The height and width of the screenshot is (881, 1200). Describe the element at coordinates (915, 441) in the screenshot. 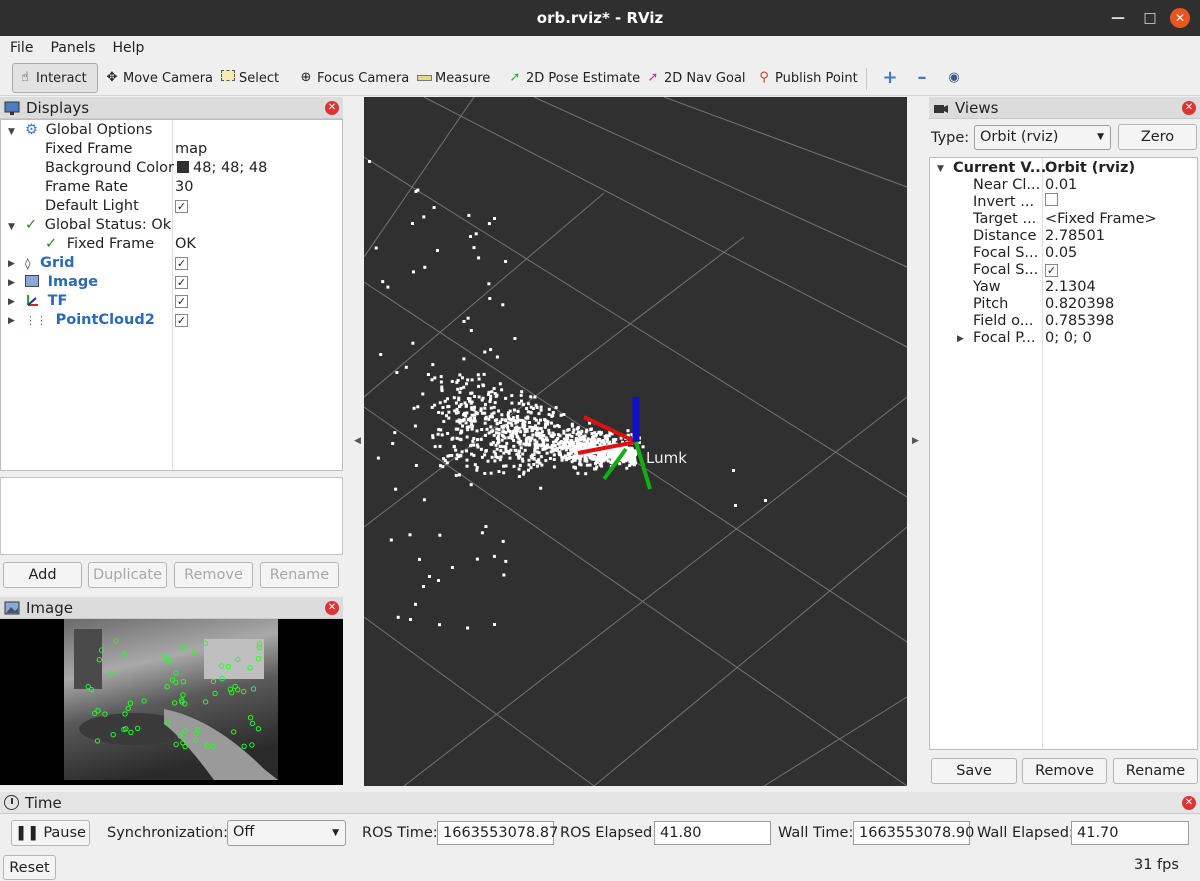

I see `splitter-right-arrow: ▶` at that location.